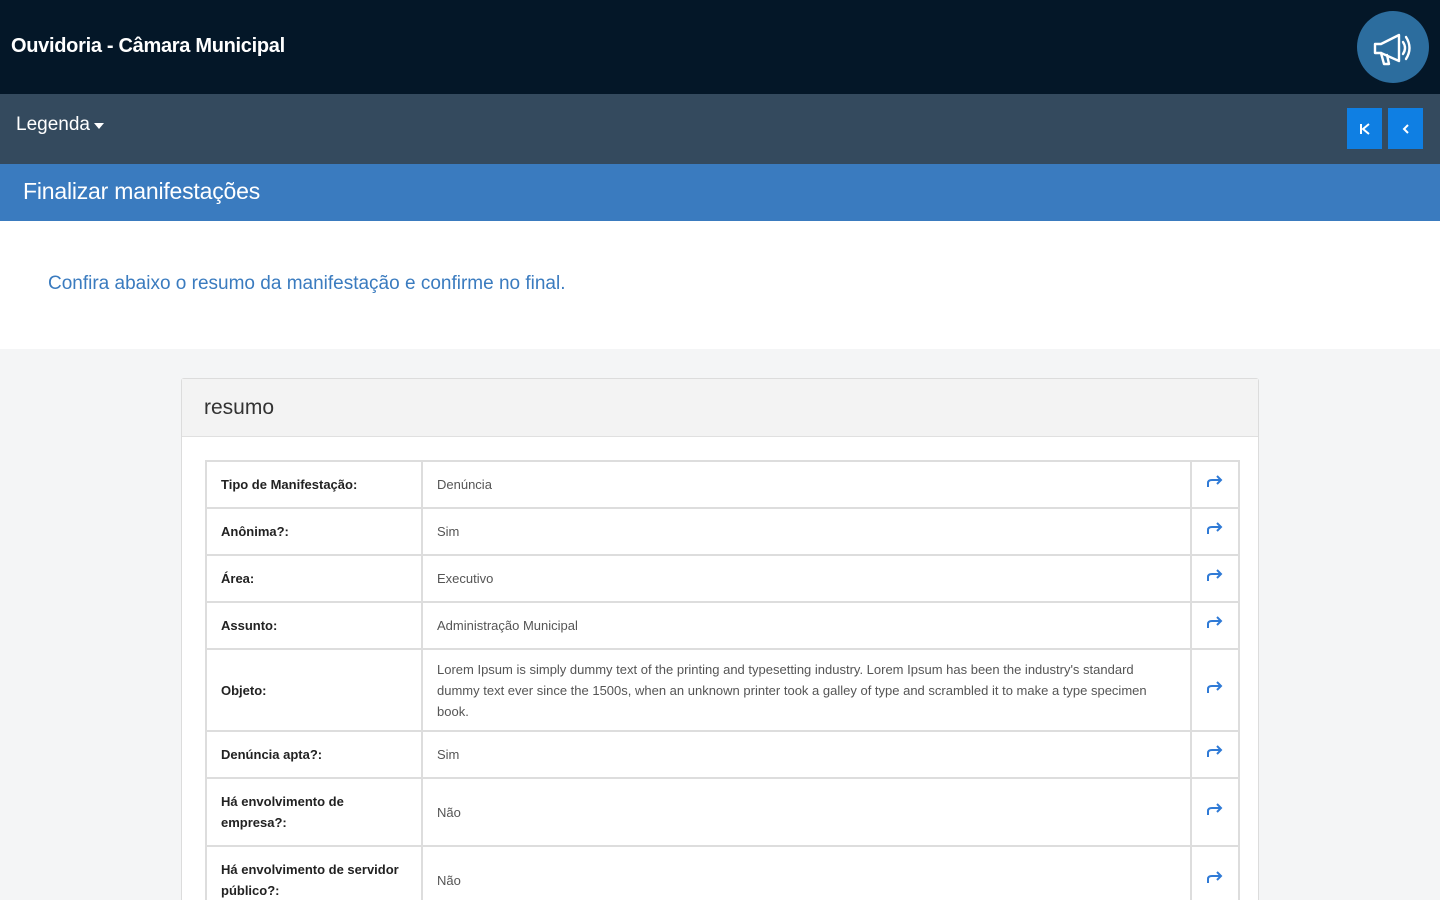 The image size is (1440, 900). I want to click on table-row: Anônima?: Sim, so click(722, 531).